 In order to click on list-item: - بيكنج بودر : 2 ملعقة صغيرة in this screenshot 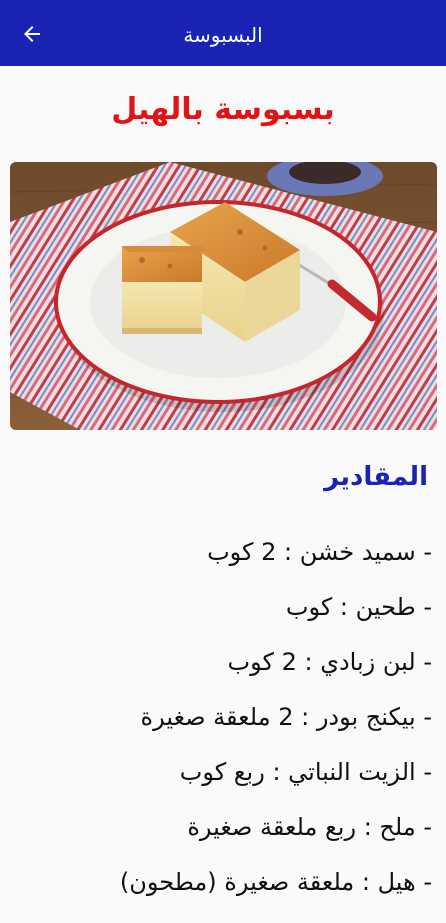, I will do `click(286, 717)`.